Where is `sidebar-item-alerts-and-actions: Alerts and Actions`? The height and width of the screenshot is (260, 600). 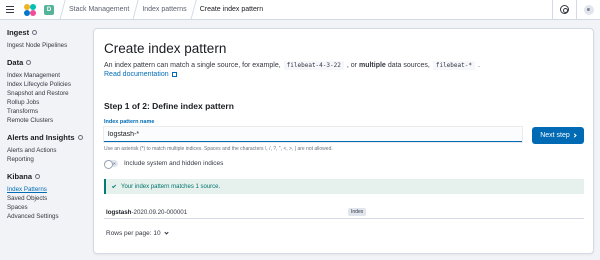
sidebar-item-alerts-and-actions: Alerts and Actions is located at coordinates (46, 150).